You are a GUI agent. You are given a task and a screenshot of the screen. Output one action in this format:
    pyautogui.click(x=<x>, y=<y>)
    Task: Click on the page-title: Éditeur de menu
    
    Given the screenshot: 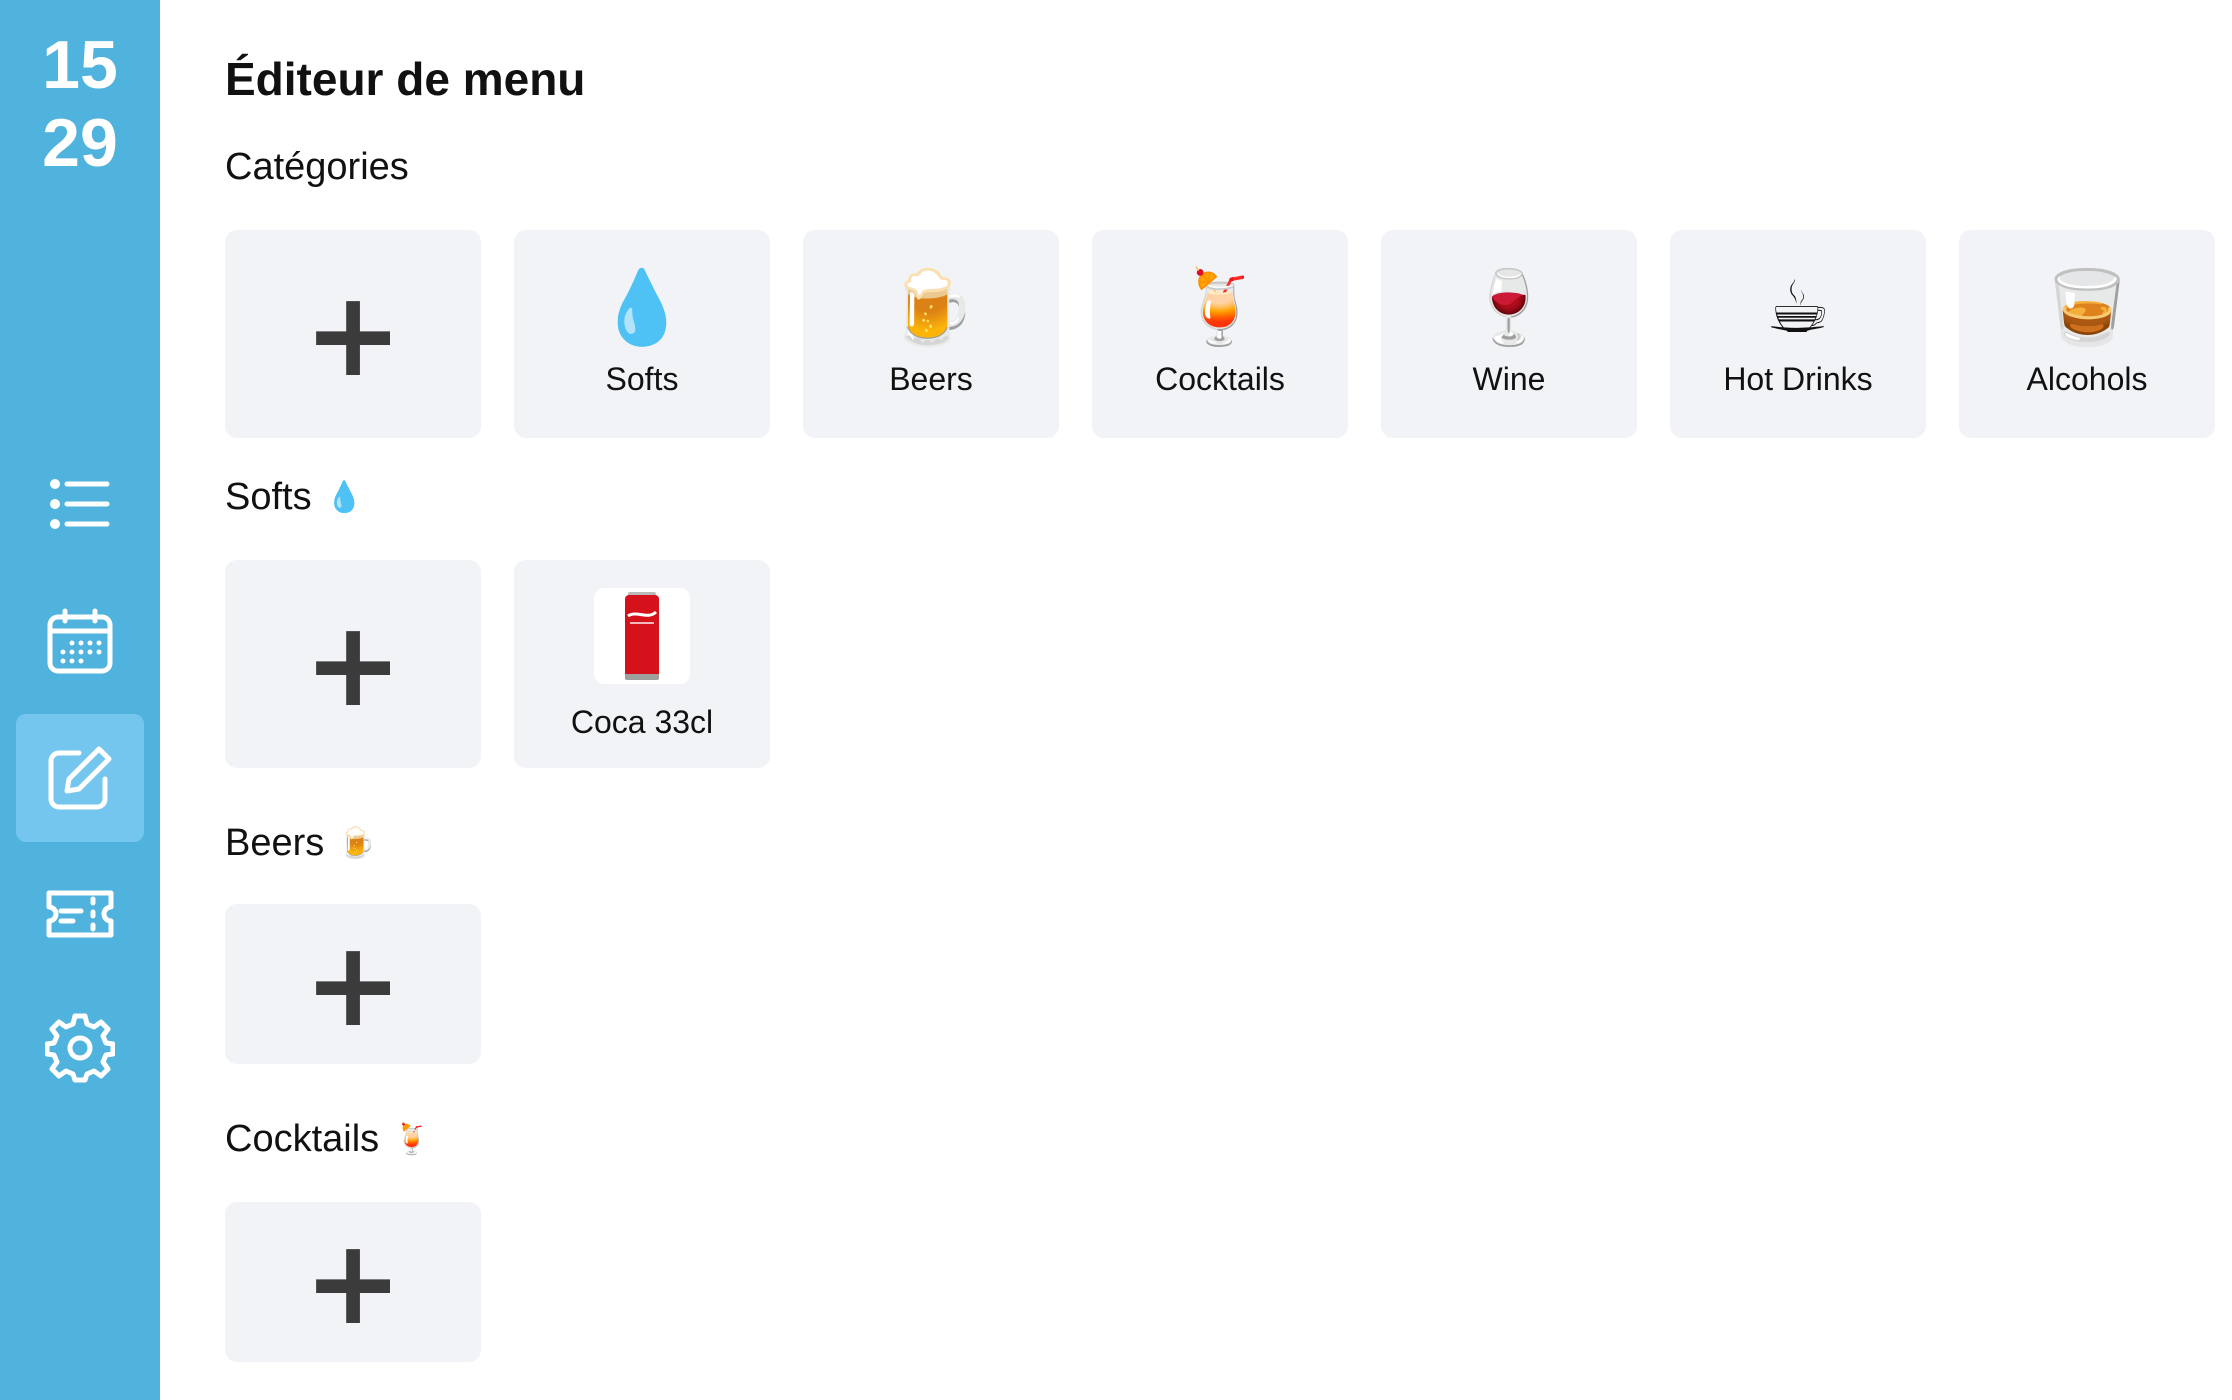 What is the action you would take?
    pyautogui.click(x=405, y=79)
    